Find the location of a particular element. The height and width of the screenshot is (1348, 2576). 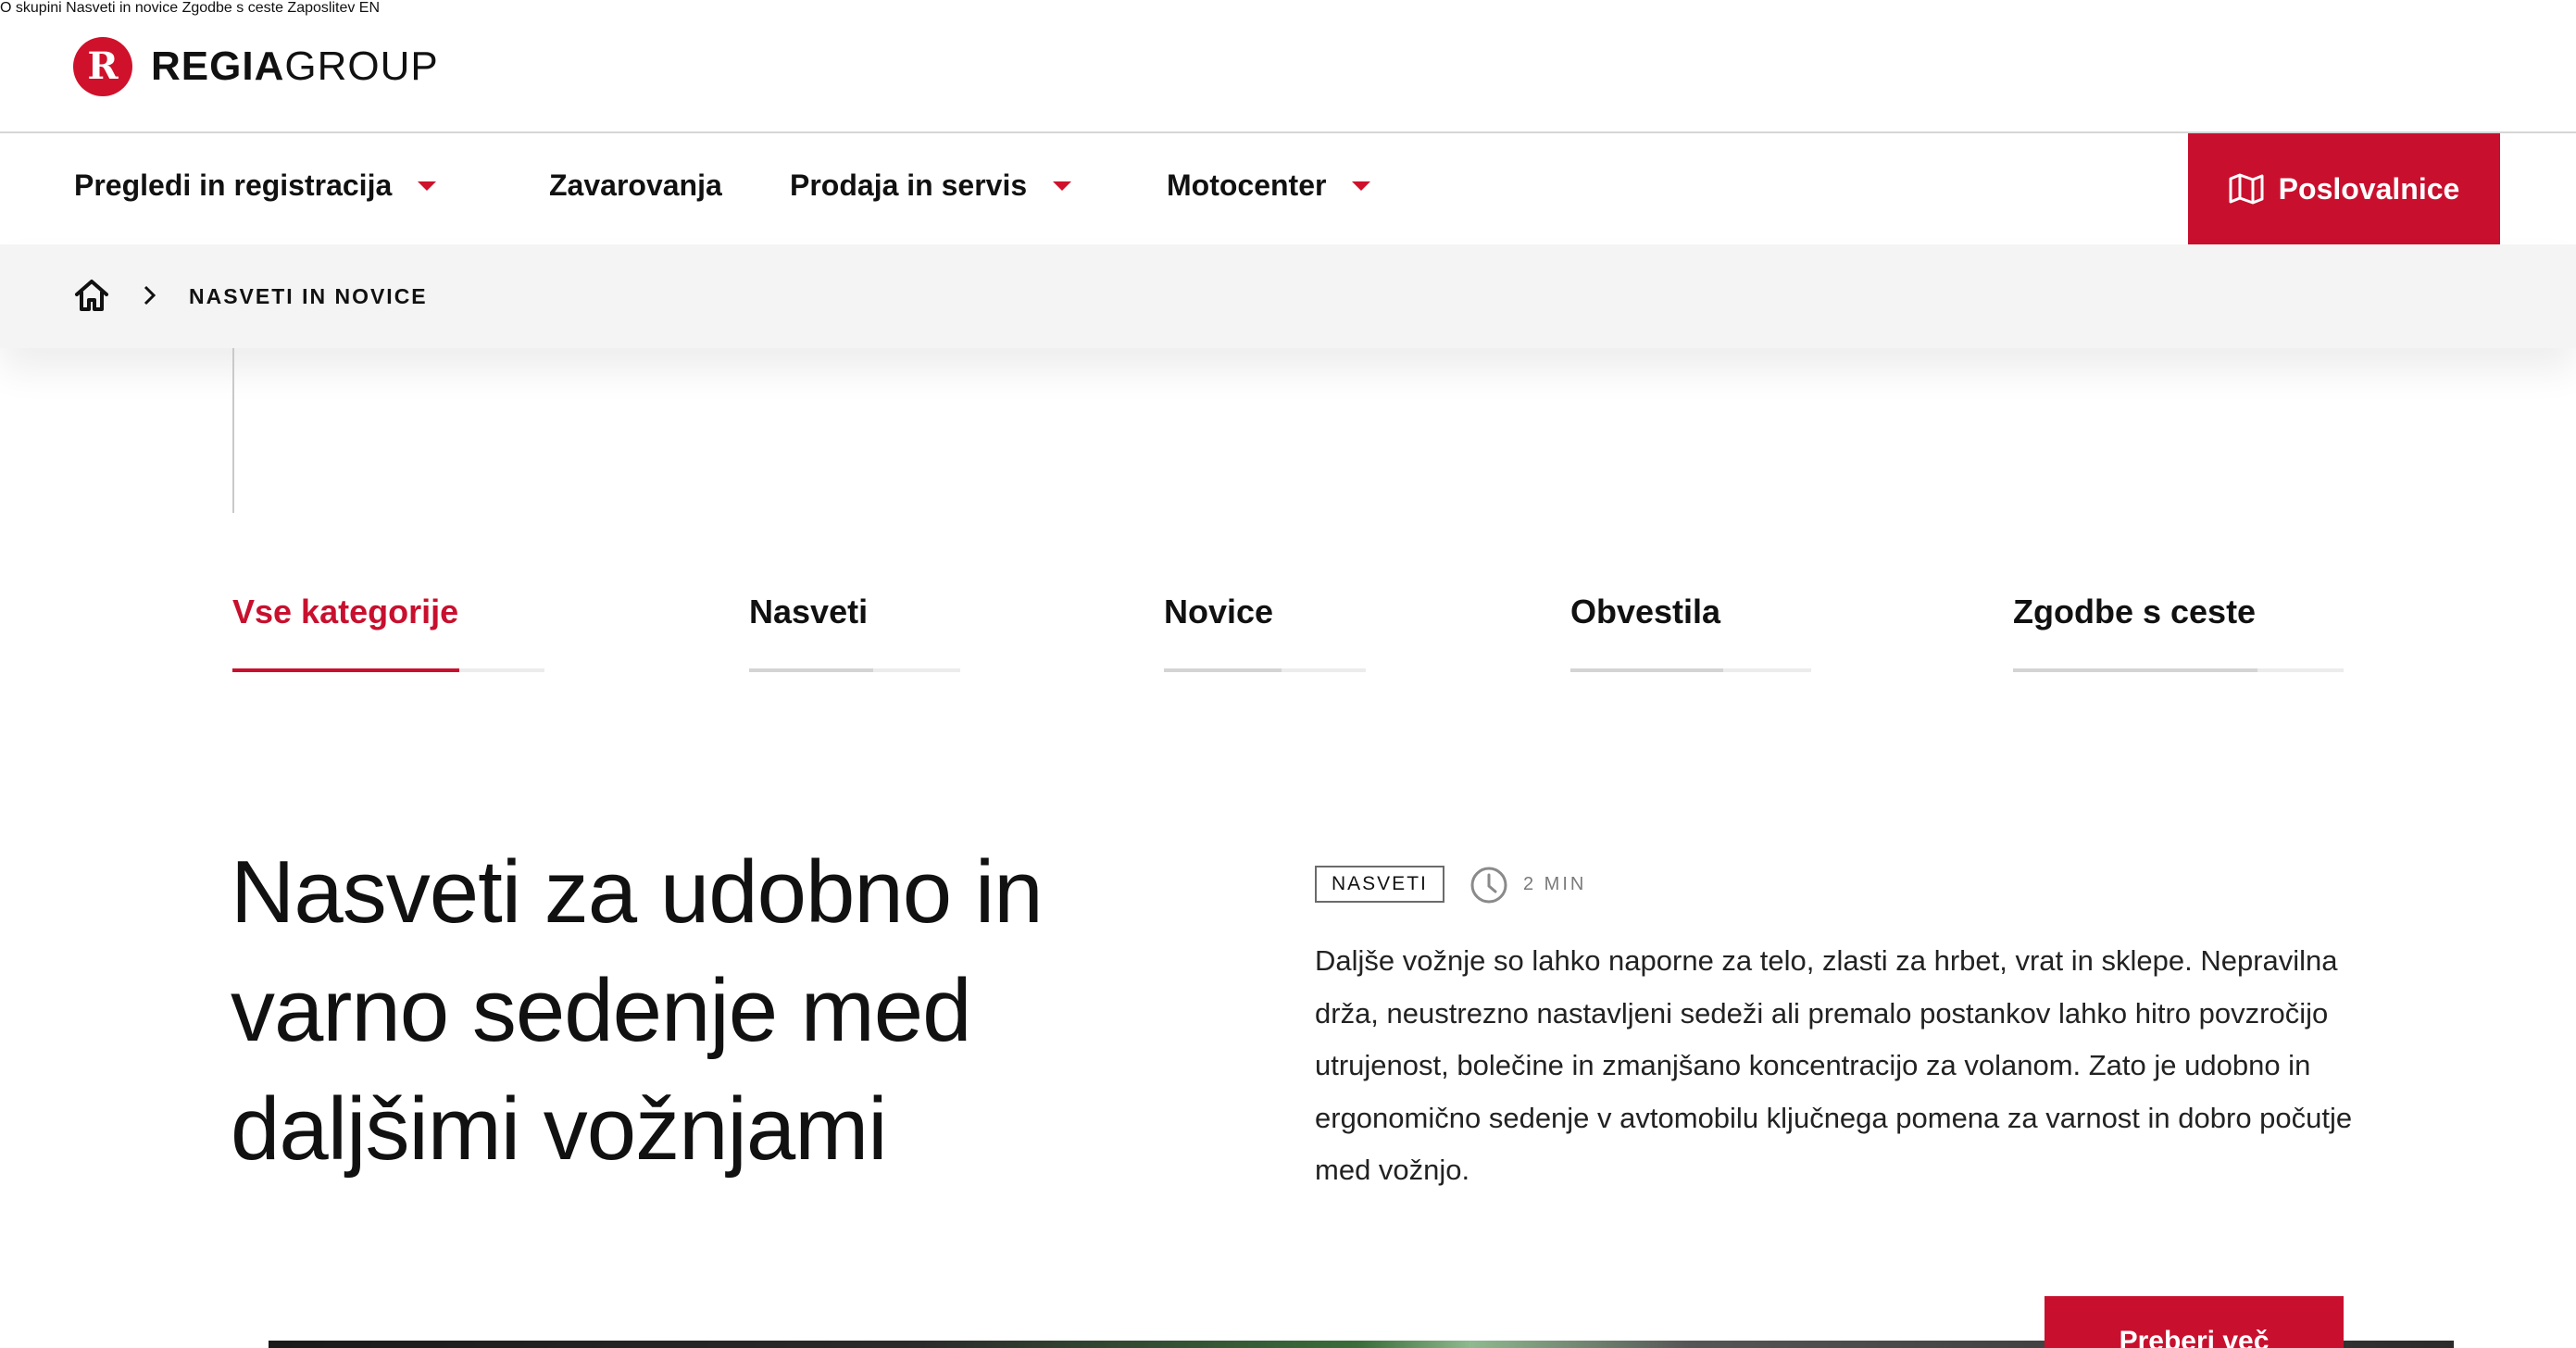

divider-line is located at coordinates (233, 430).